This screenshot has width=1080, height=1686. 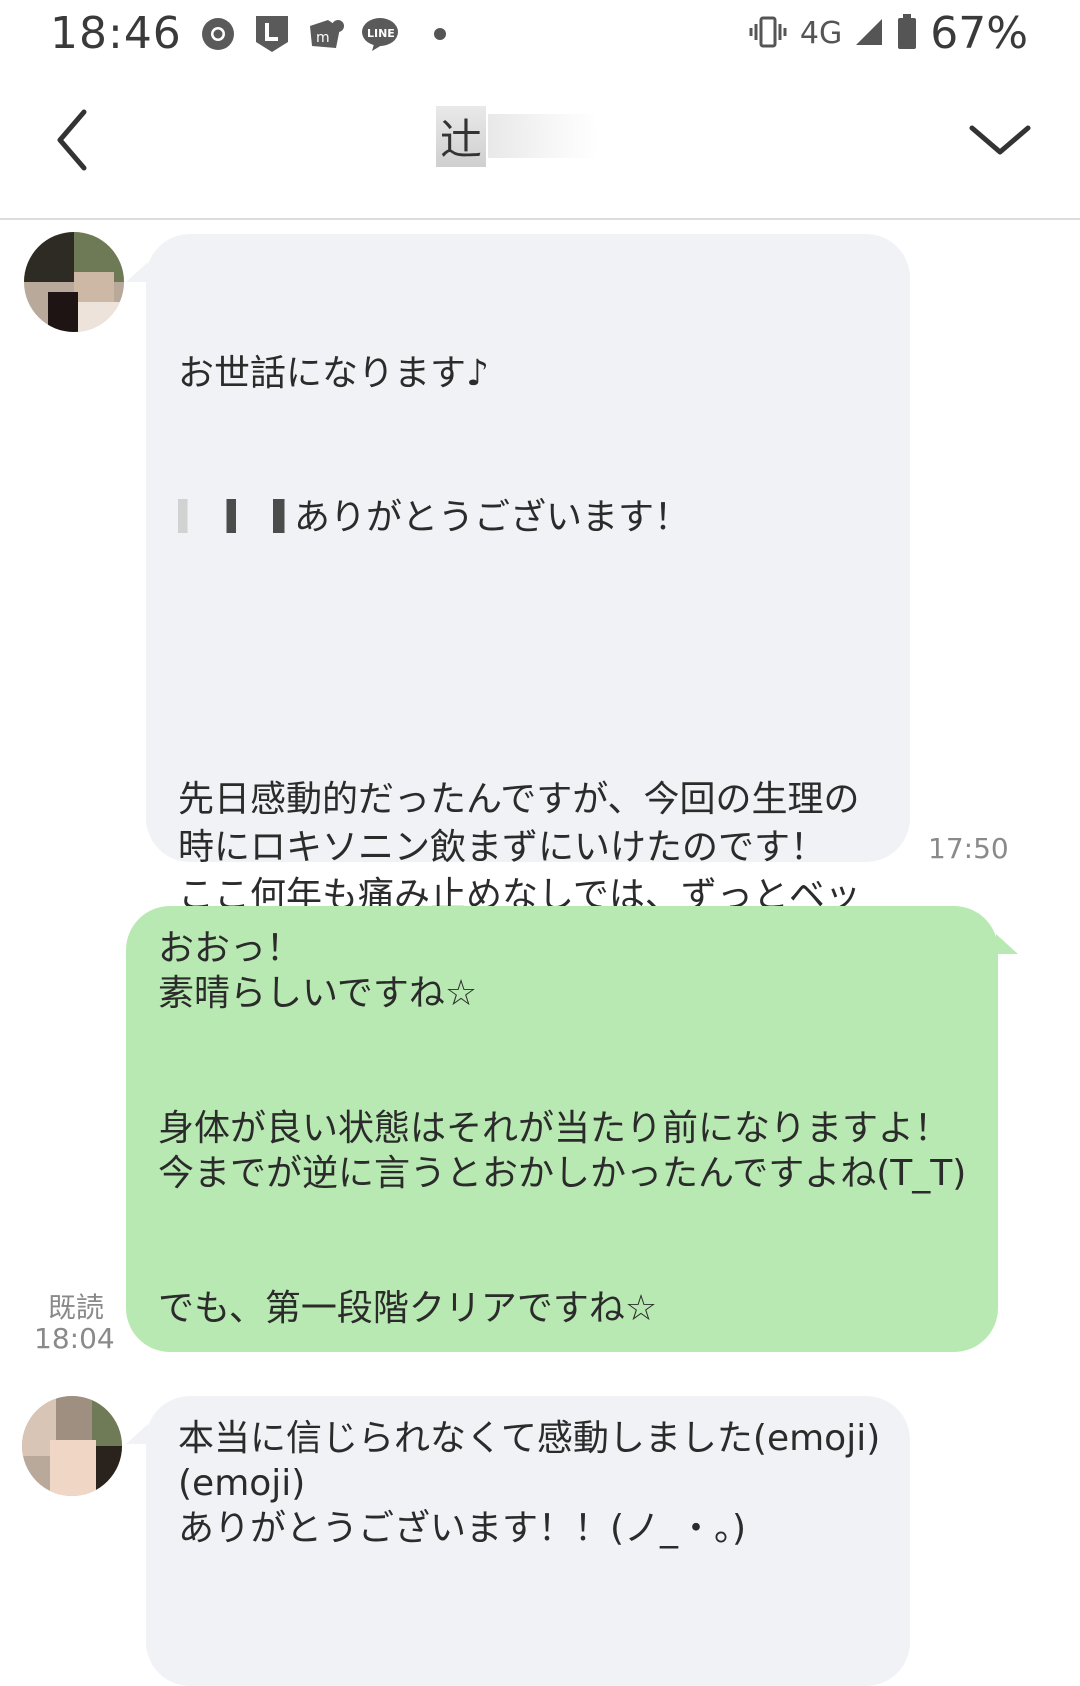 What do you see at coordinates (543, 136) in the screenshot?
I see `redacted-name` at bounding box center [543, 136].